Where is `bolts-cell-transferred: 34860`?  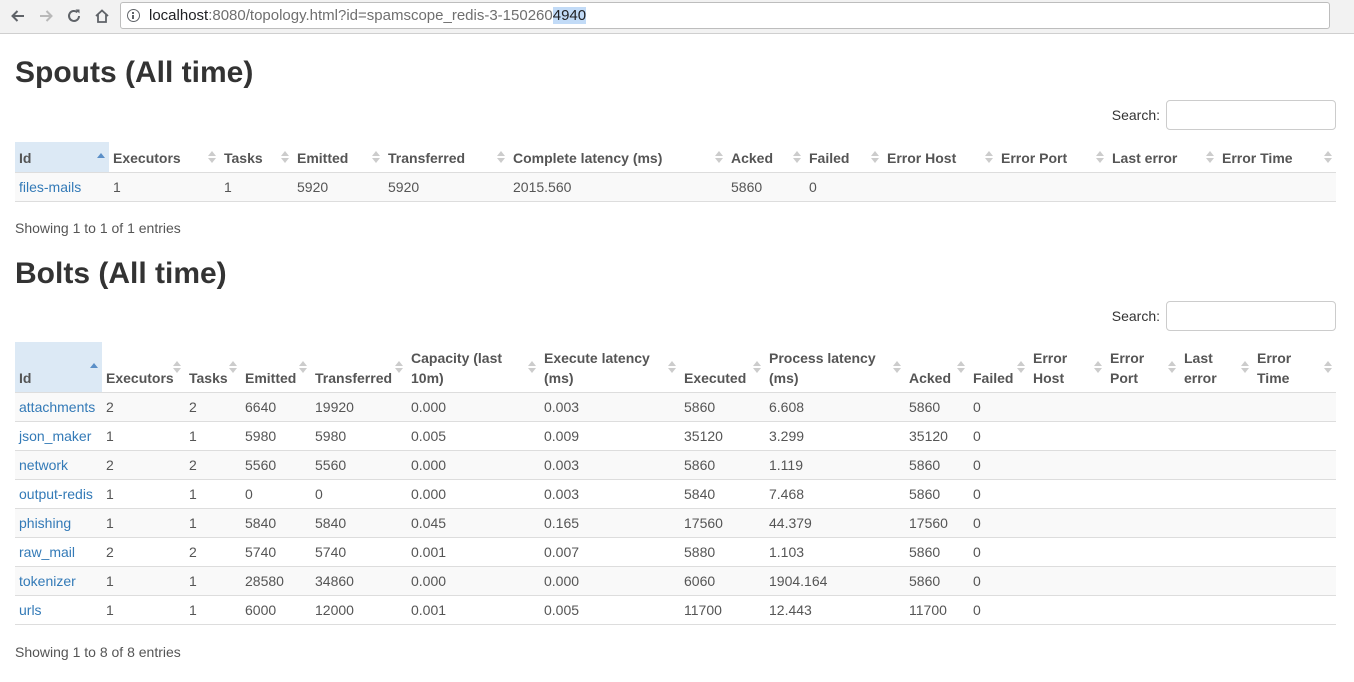
bolts-cell-transferred: 34860 is located at coordinates (359, 581).